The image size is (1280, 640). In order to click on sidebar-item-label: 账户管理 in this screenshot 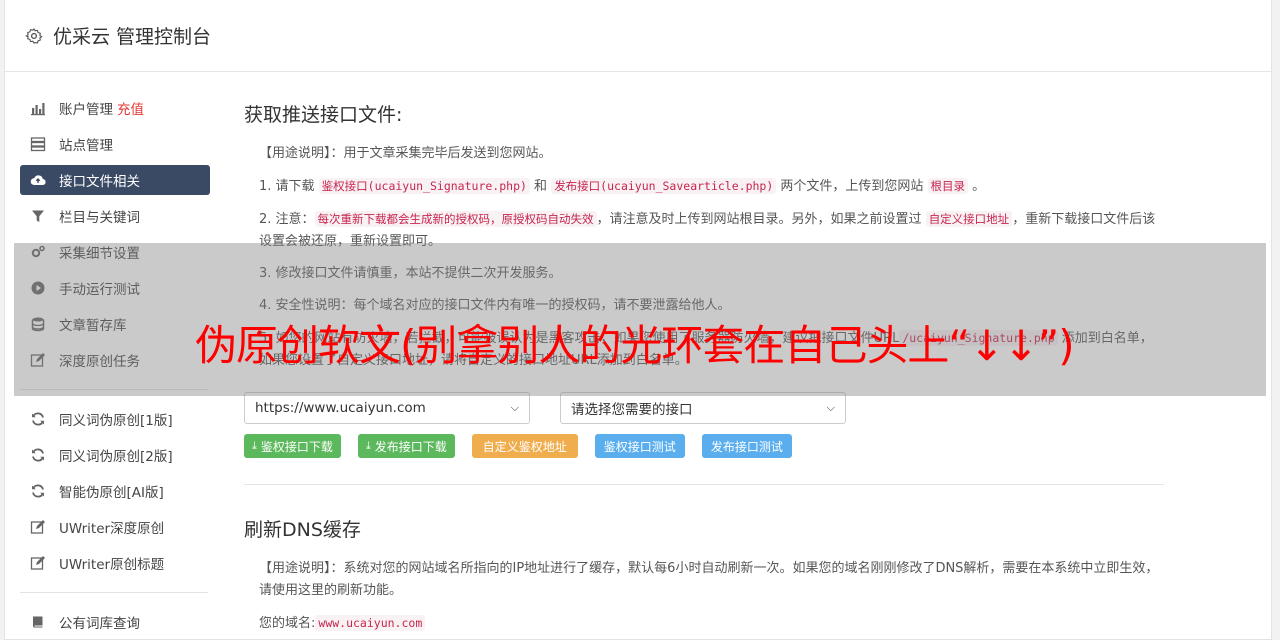, I will do `click(86, 110)`.